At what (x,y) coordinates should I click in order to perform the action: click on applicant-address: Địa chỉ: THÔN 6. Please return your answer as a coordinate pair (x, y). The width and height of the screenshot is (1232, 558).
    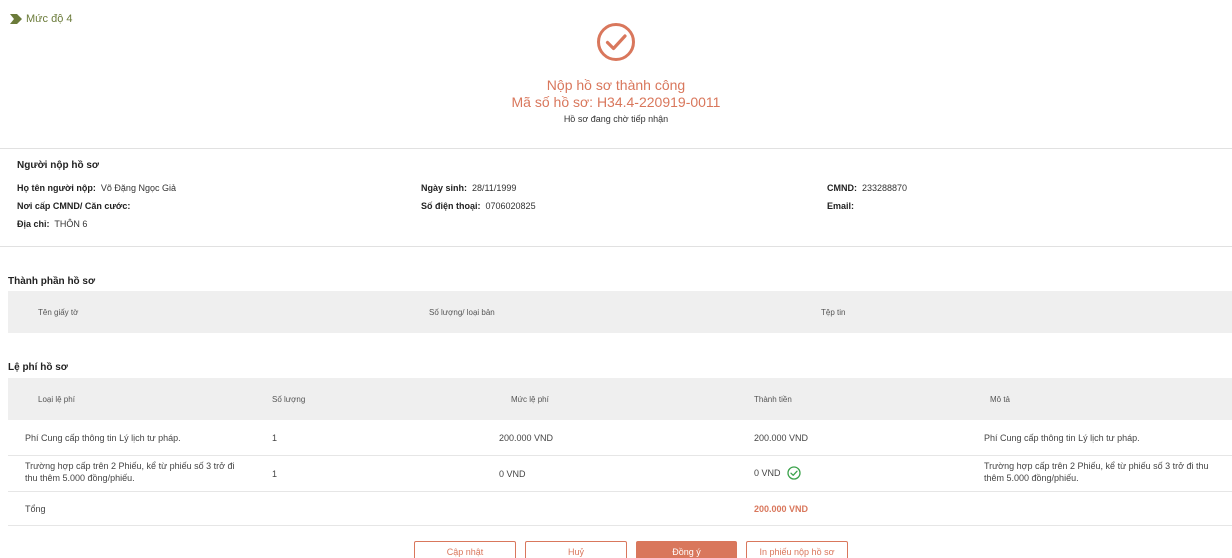
    Looking at the image, I should click on (52, 224).